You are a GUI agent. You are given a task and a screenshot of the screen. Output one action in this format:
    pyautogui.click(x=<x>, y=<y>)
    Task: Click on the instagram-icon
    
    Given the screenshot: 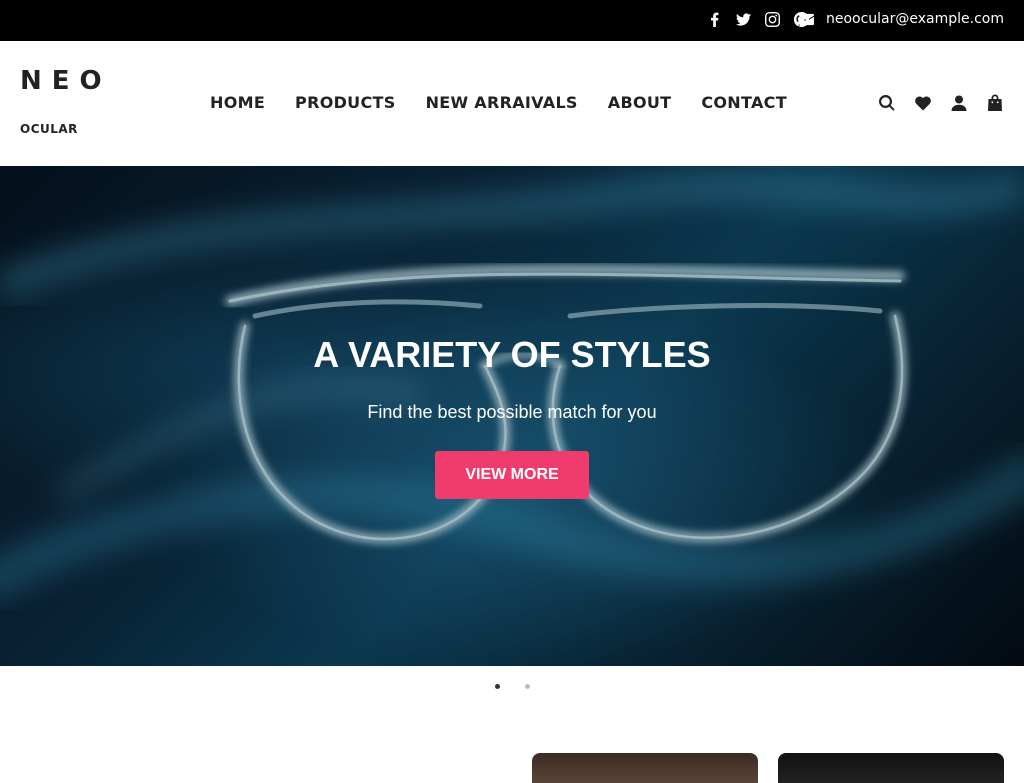 What is the action you would take?
    pyautogui.click(x=774, y=20)
    